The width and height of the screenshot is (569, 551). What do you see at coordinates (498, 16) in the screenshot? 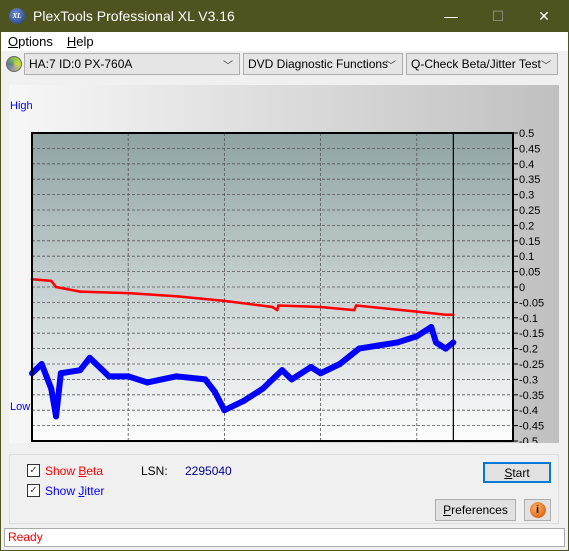
I see `maximize-button: ☐` at bounding box center [498, 16].